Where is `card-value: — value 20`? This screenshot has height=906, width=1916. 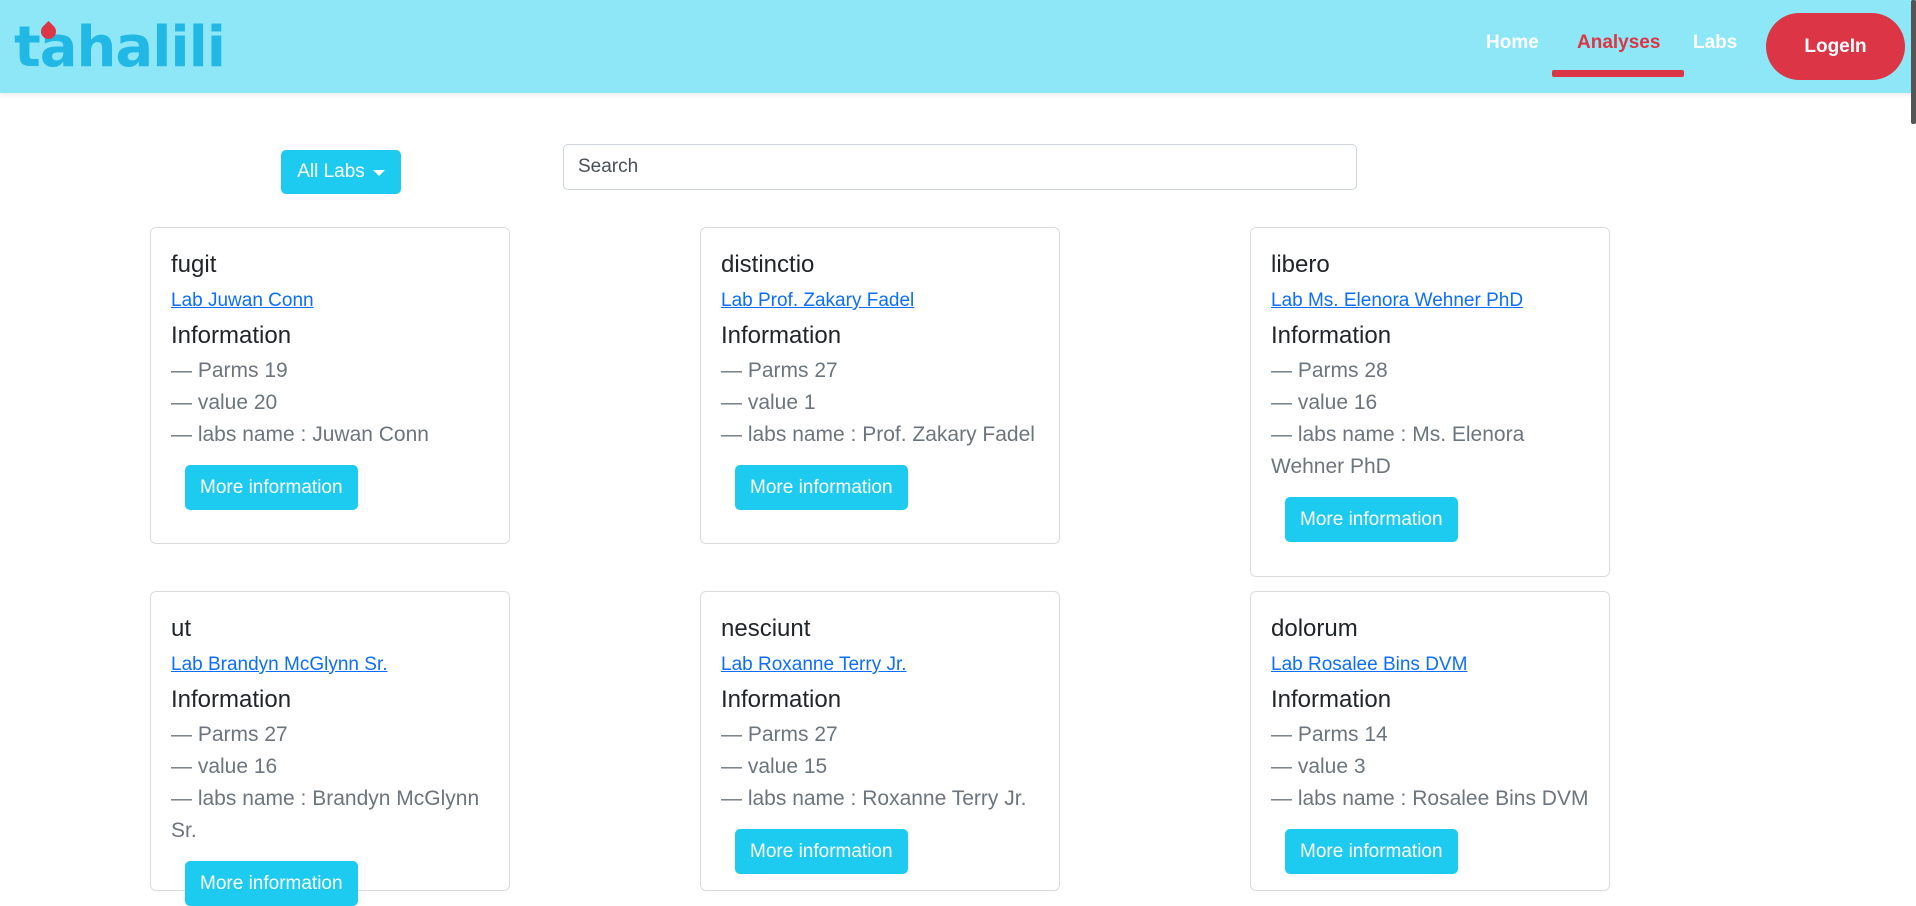 card-value: — value 20 is located at coordinates (224, 402).